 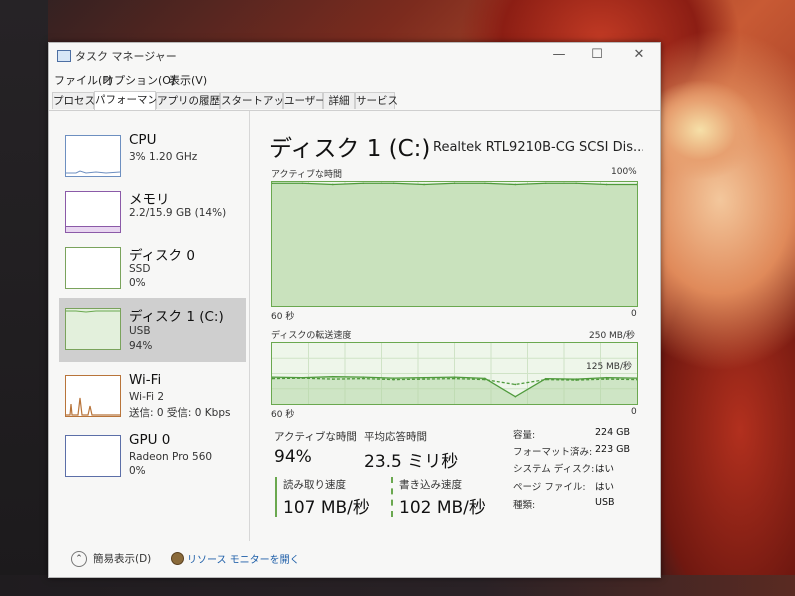 I want to click on graph2-min: 0, so click(x=634, y=412).